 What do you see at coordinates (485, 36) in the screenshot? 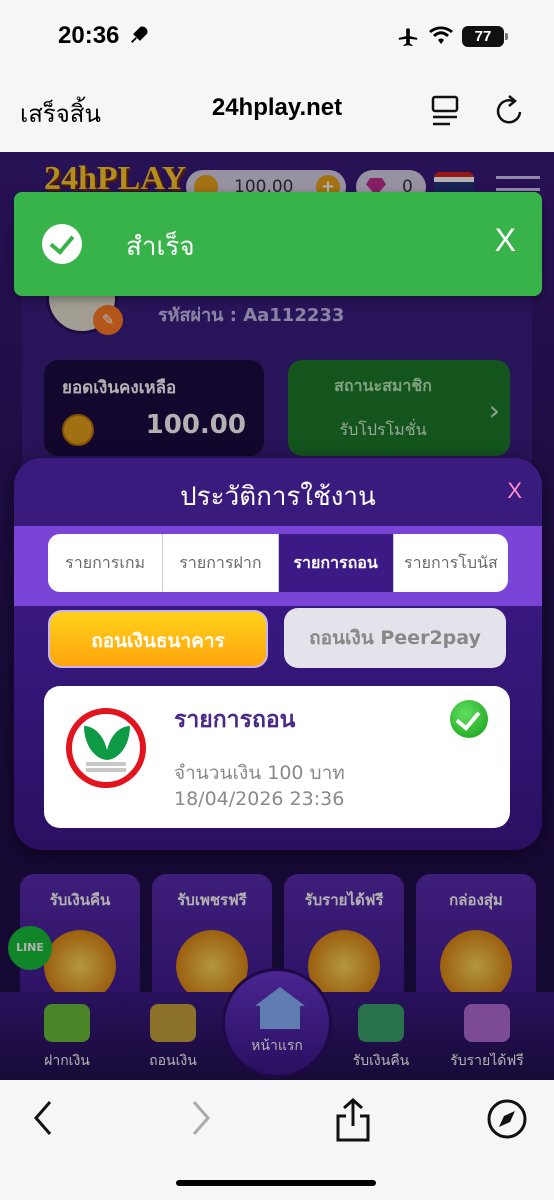
I see `battery-indicator: 77` at bounding box center [485, 36].